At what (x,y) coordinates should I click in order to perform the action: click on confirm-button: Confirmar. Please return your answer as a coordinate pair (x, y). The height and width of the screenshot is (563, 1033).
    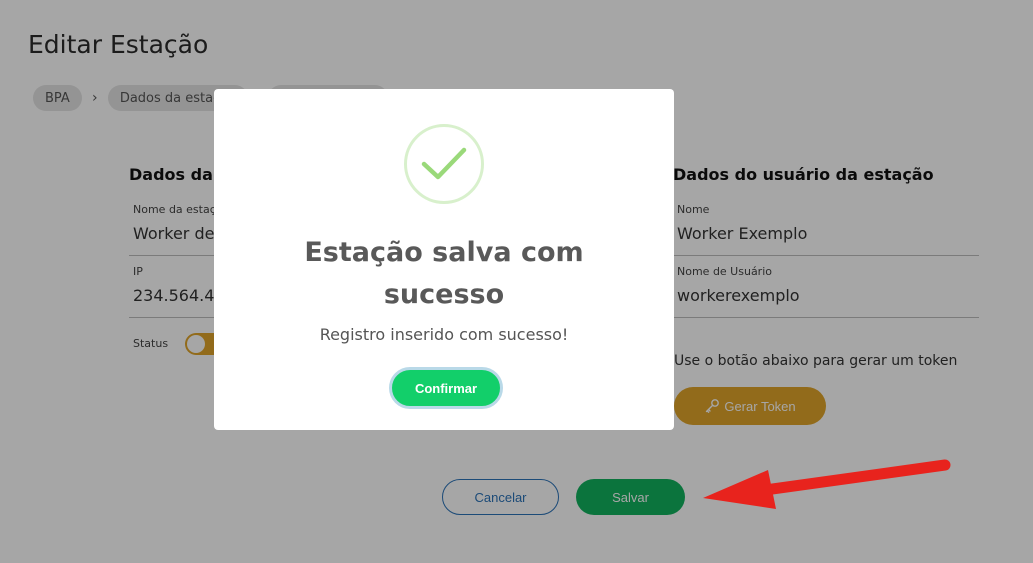
    Looking at the image, I should click on (446, 388).